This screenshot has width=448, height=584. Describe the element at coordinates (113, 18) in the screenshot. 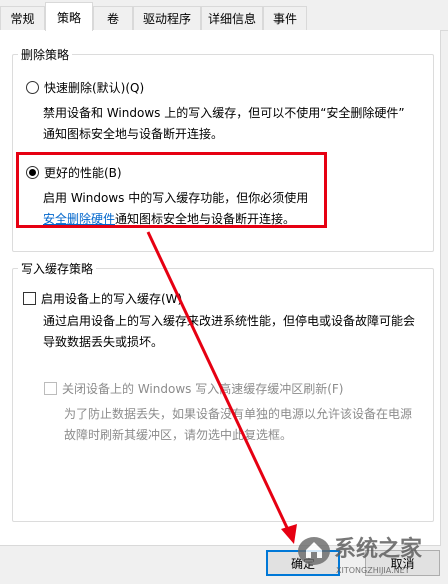

I see `tab-volume: 卷` at that location.